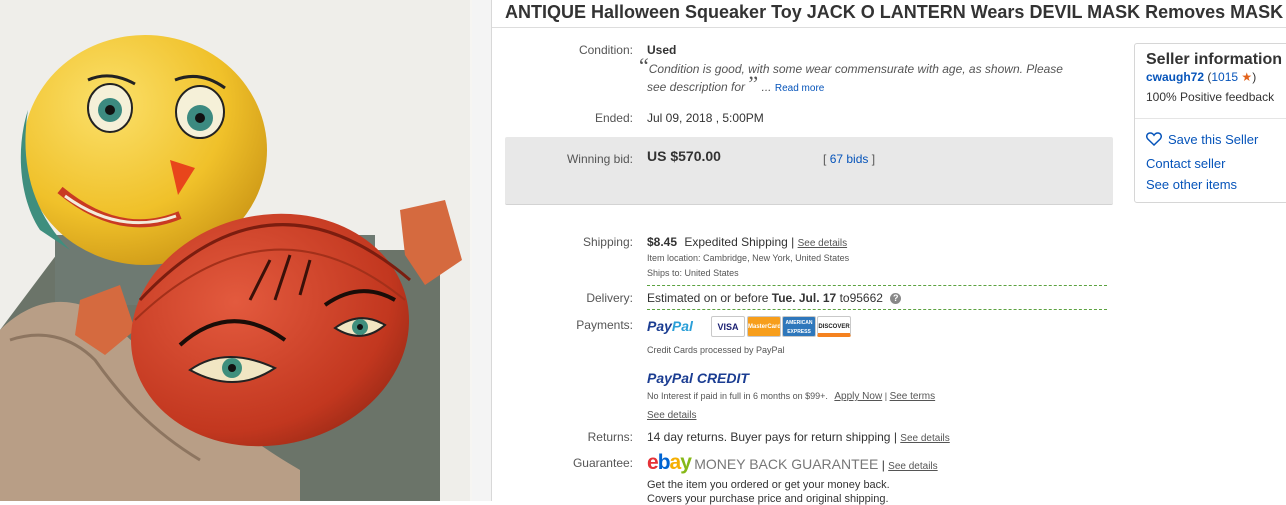 The height and width of the screenshot is (505, 1286). Describe the element at coordinates (482, 250) in the screenshot. I see `photo-divider` at that location.